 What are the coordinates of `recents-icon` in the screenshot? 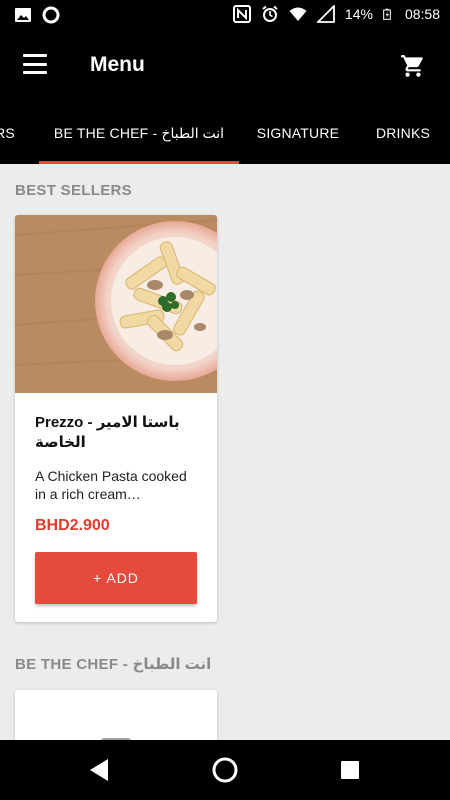 It's located at (350, 770).